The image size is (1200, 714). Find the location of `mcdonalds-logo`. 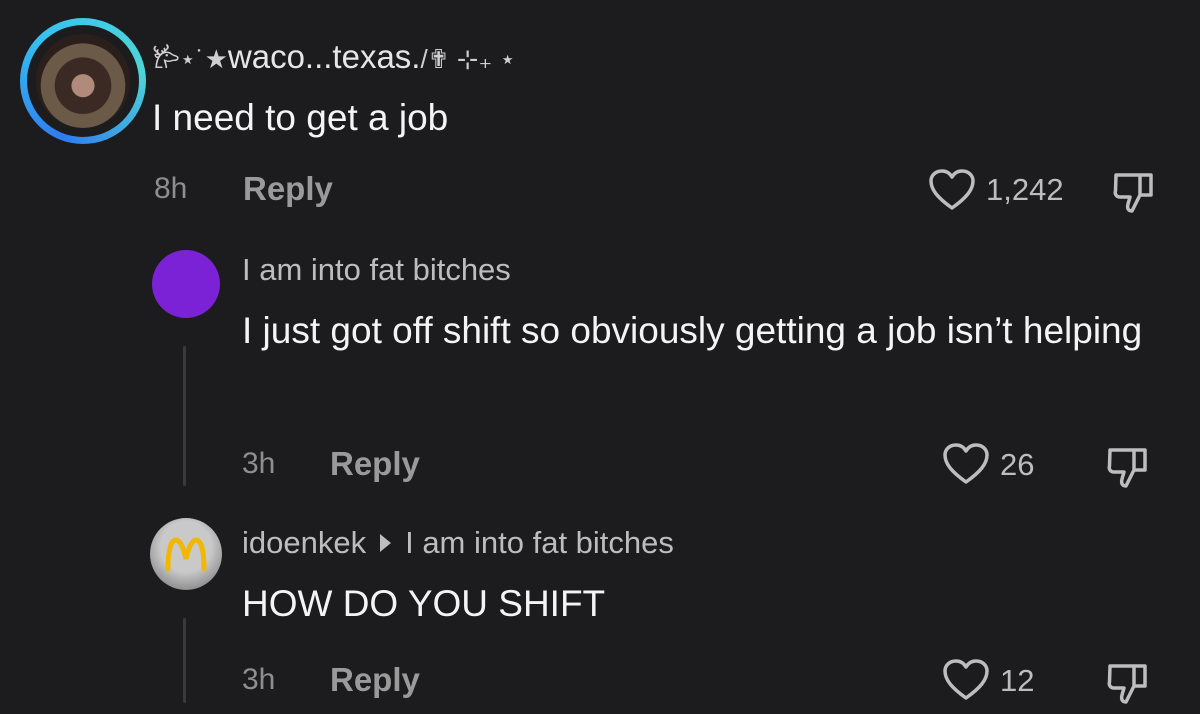

mcdonalds-logo is located at coordinates (186, 554).